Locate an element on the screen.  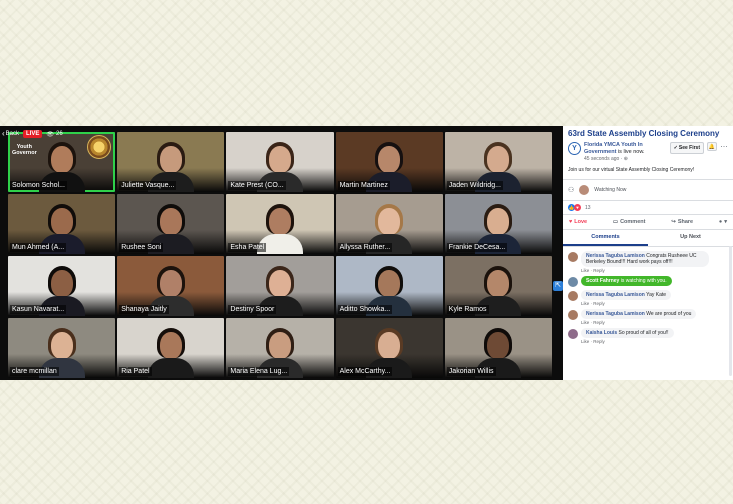
watching-now-label: Watching Now is located at coordinates (610, 190).